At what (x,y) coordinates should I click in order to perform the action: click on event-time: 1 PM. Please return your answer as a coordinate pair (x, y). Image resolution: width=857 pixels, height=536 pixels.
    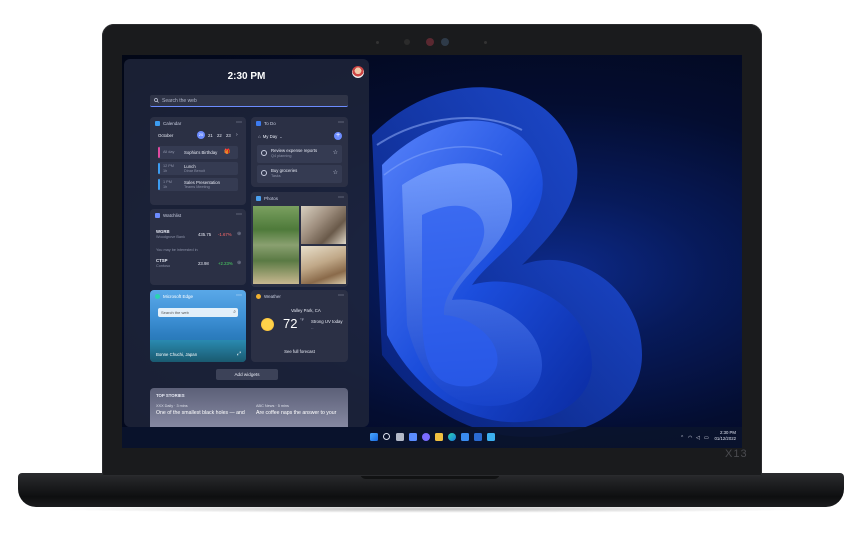
    Looking at the image, I should click on (167, 182).